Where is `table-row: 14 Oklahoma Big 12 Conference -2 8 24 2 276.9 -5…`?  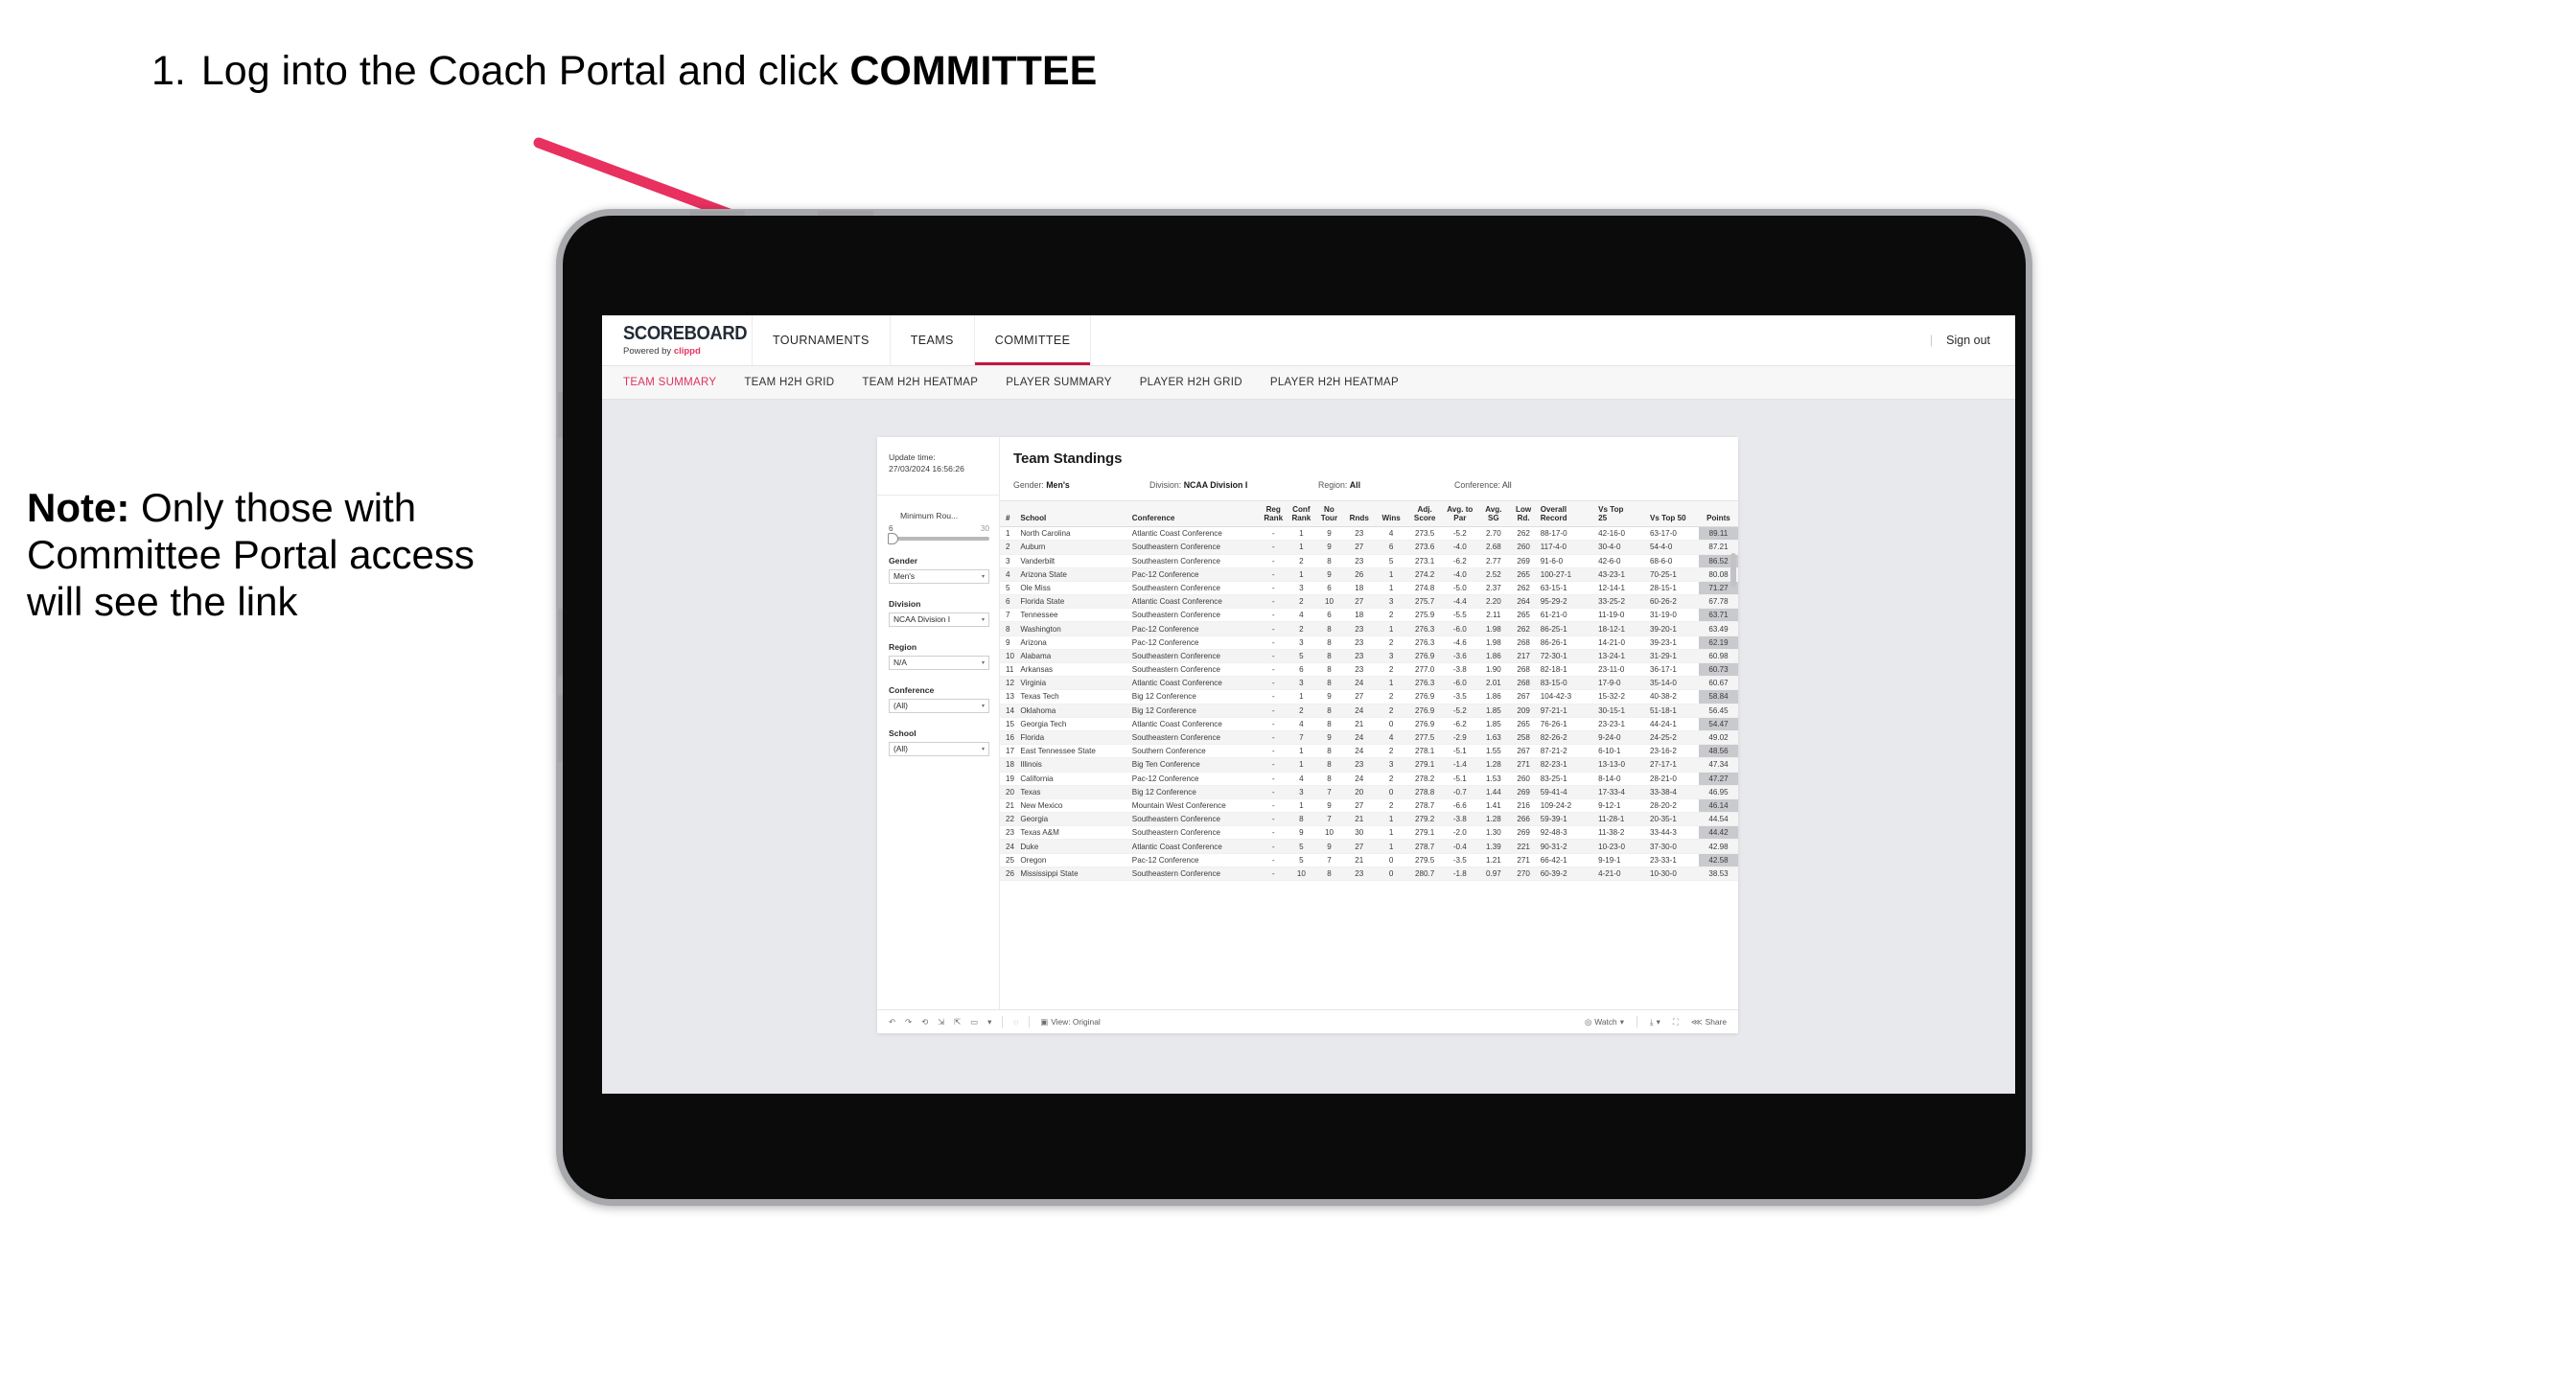 table-row: 14 Oklahoma Big 12 Conference -2 8 24 2 276.9 -5… is located at coordinates (1369, 711).